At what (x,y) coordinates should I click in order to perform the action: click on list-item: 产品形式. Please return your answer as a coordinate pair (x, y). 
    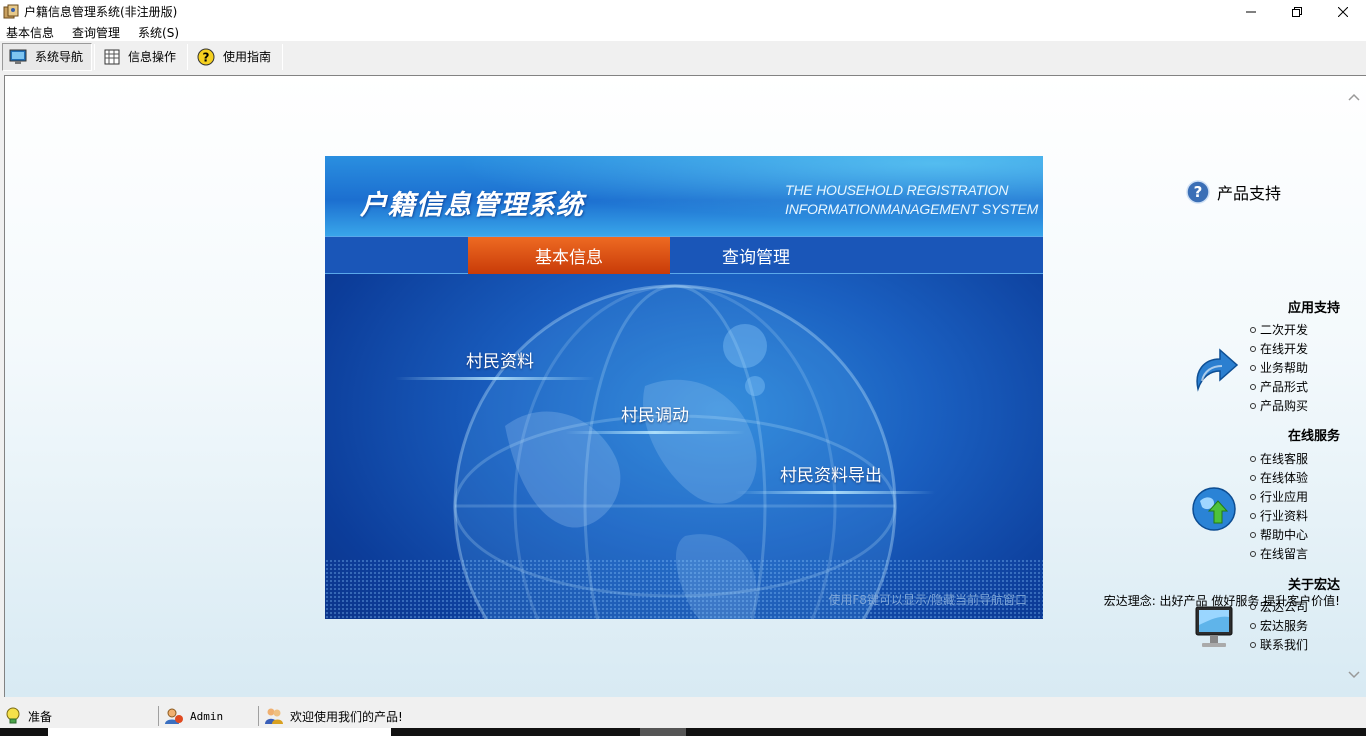
    Looking at the image, I should click on (1279, 386).